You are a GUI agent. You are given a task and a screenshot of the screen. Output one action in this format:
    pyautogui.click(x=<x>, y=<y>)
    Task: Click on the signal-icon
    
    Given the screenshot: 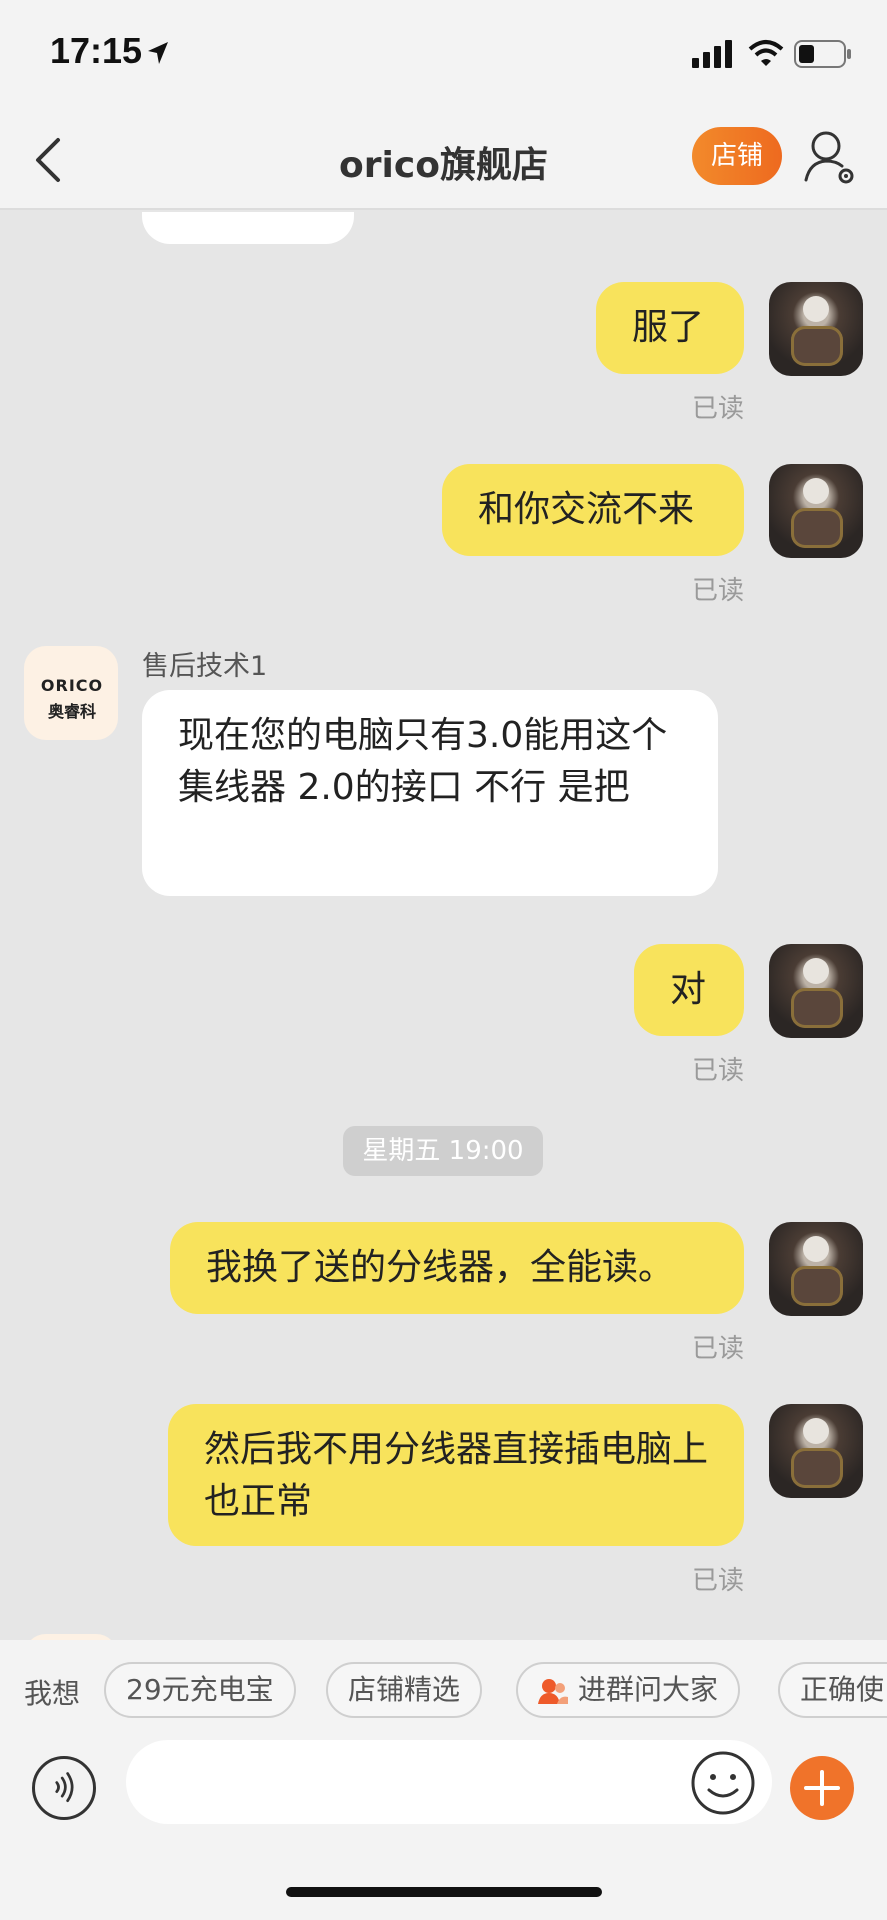 What is the action you would take?
    pyautogui.click(x=712, y=54)
    